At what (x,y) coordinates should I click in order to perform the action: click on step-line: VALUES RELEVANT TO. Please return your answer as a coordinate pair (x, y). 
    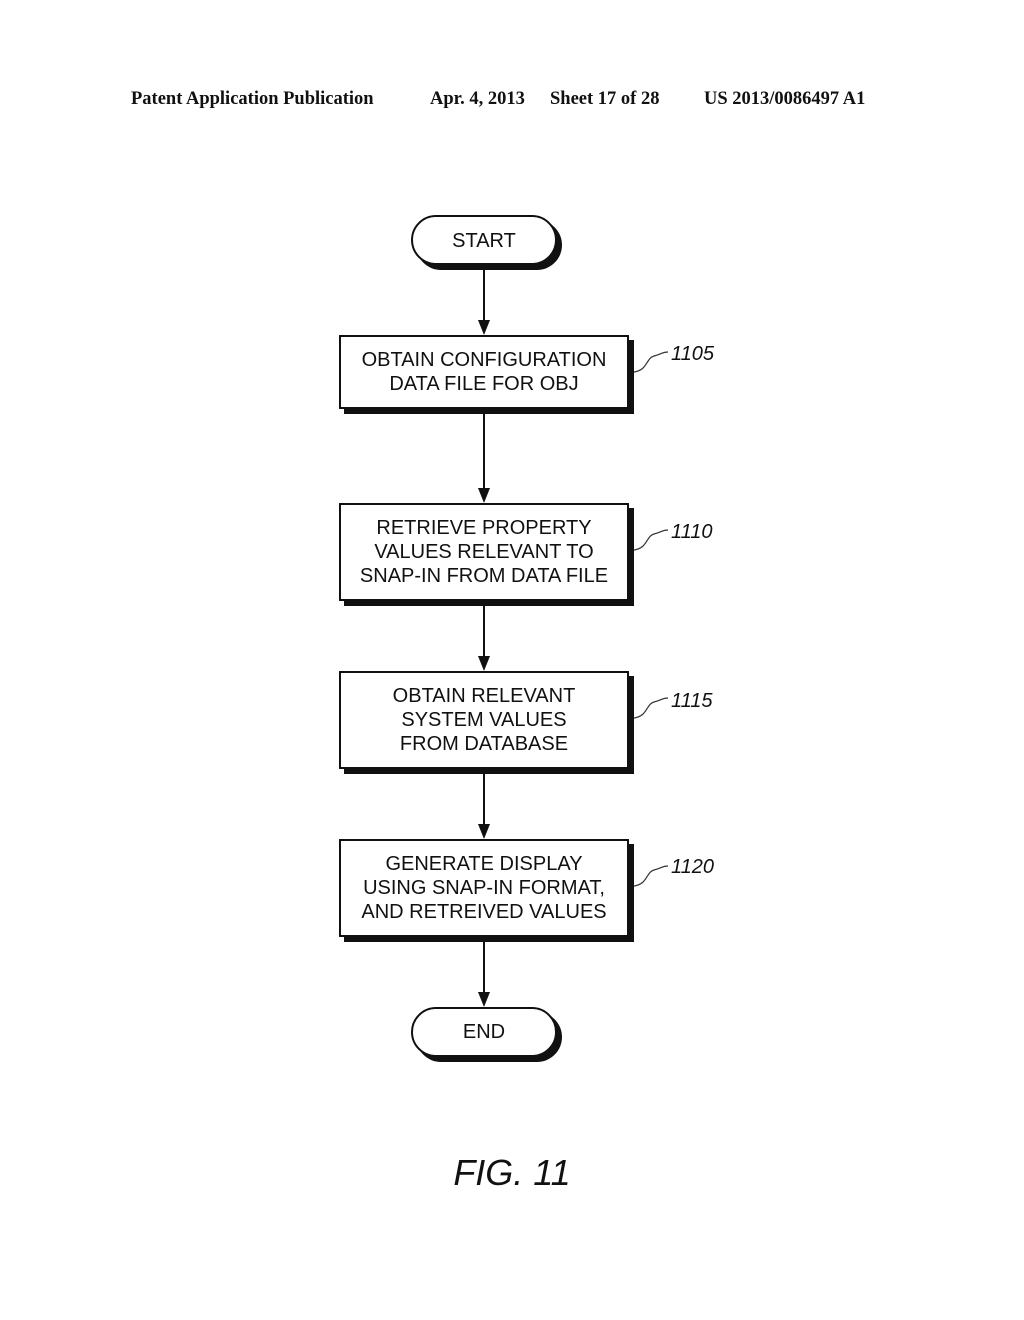
    Looking at the image, I should click on (484, 552).